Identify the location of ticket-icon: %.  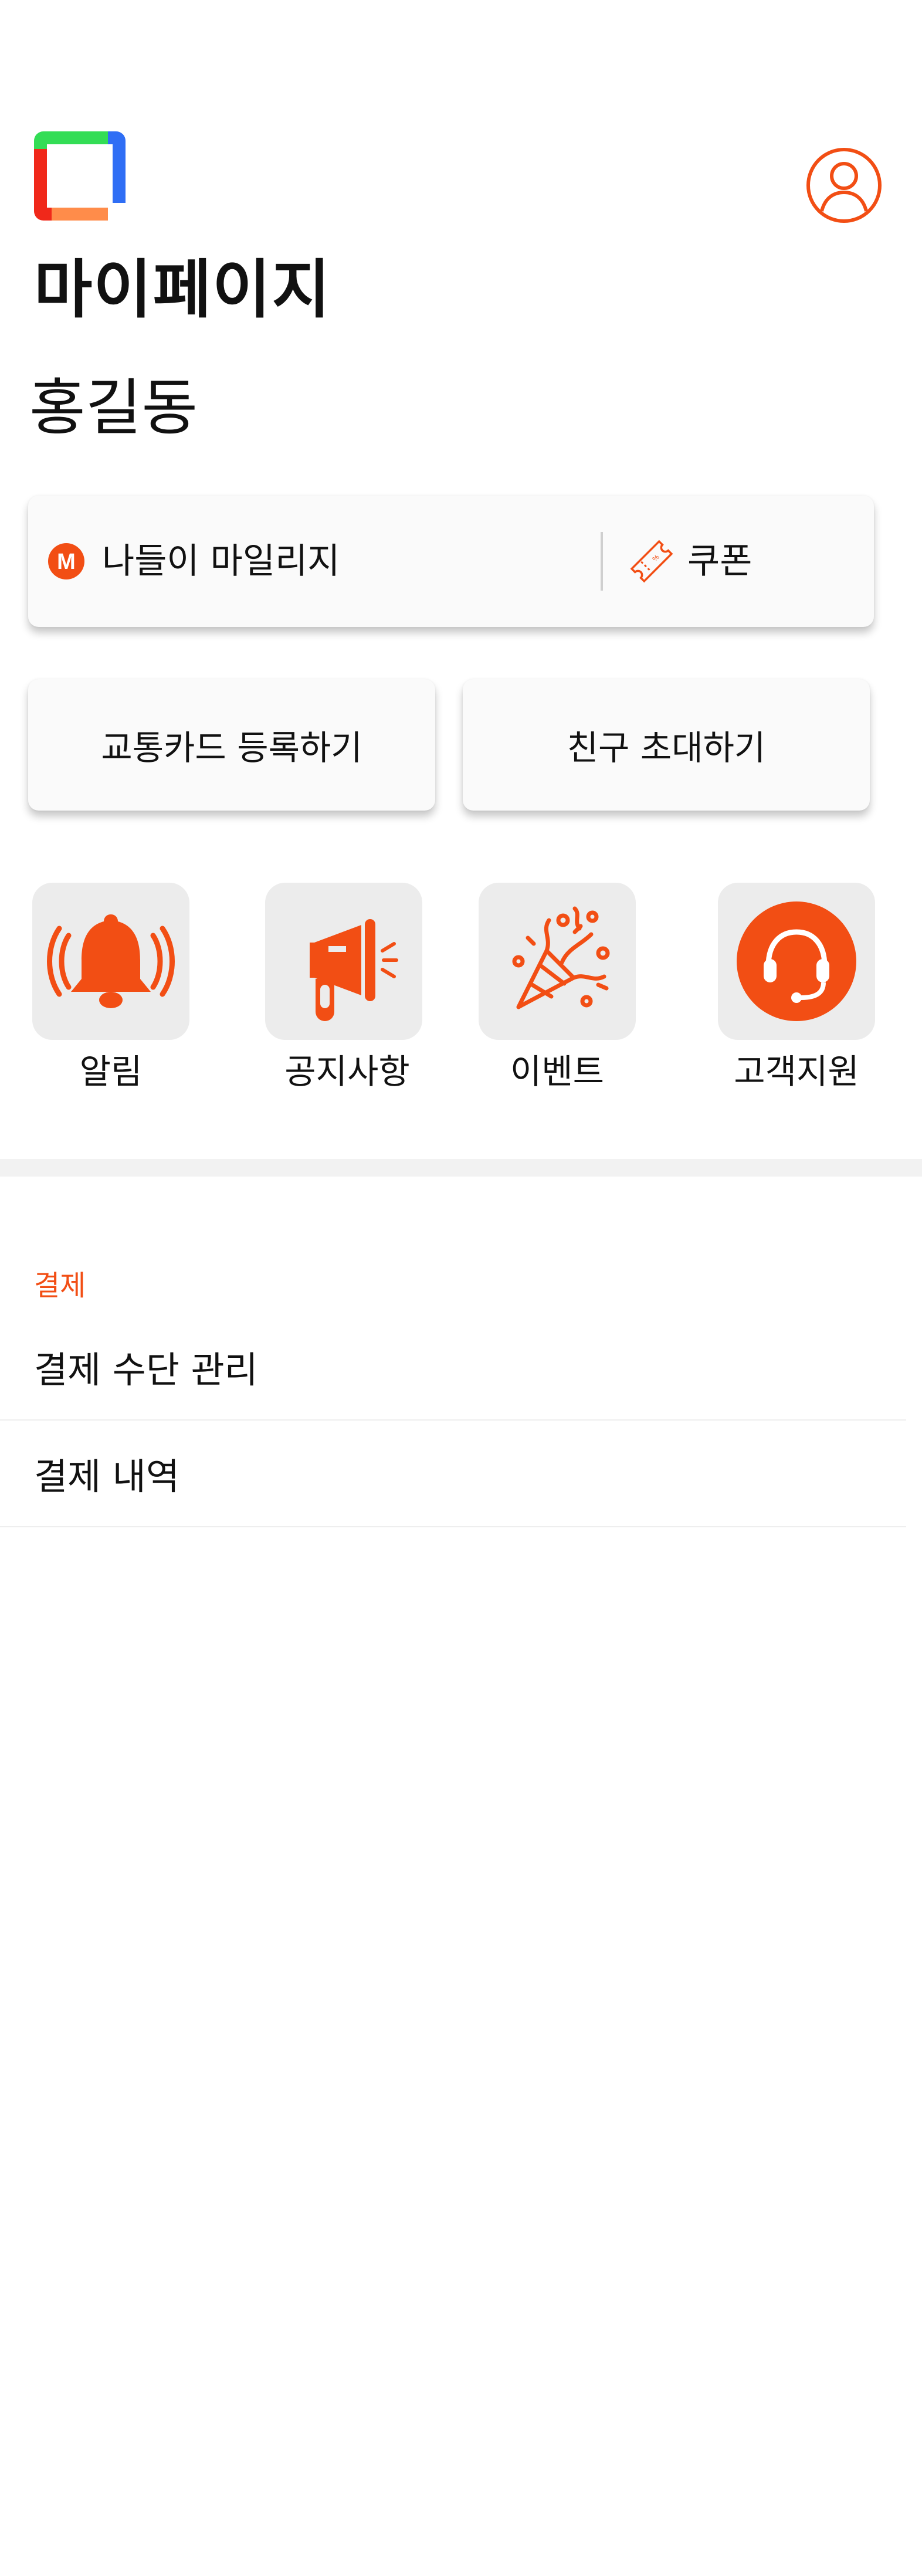
(651, 561).